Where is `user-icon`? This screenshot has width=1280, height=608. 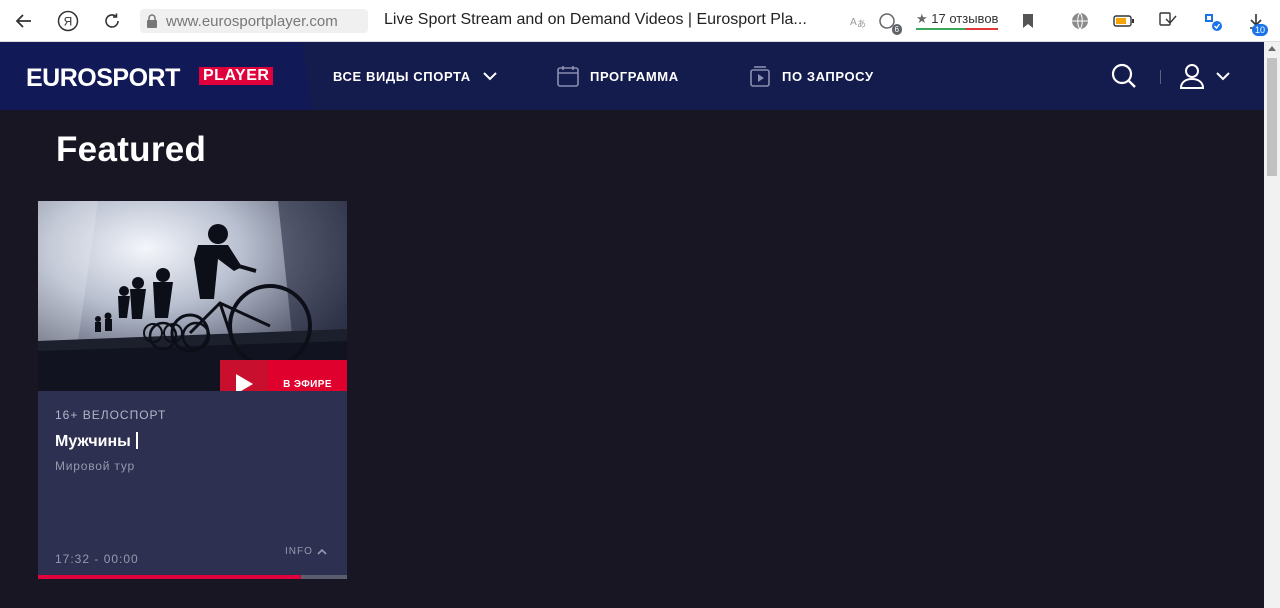
user-icon is located at coordinates (1192, 76).